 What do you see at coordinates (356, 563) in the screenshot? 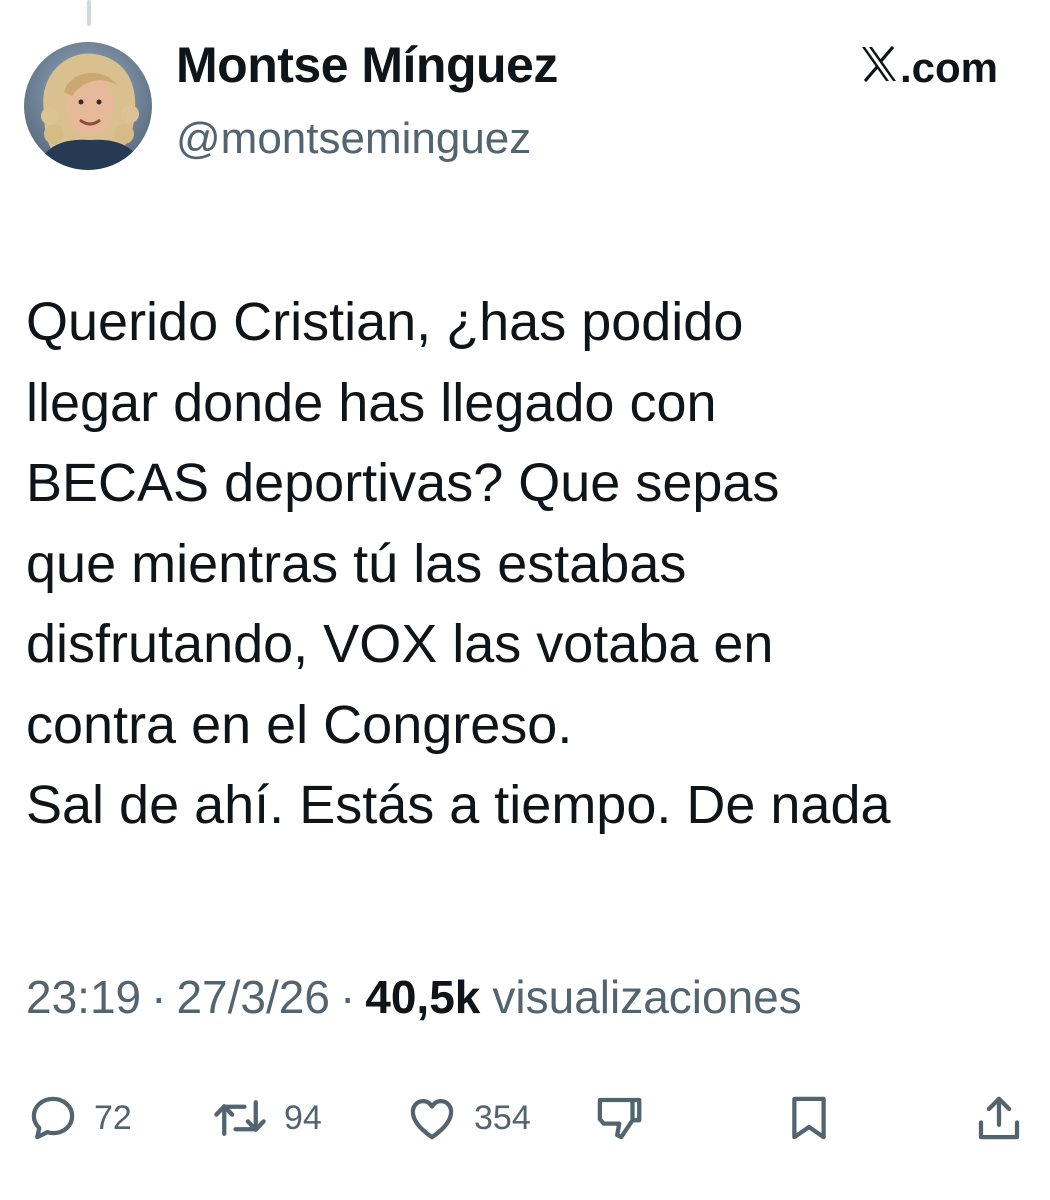
I see `tweet-line: que mientras tú las estabas` at bounding box center [356, 563].